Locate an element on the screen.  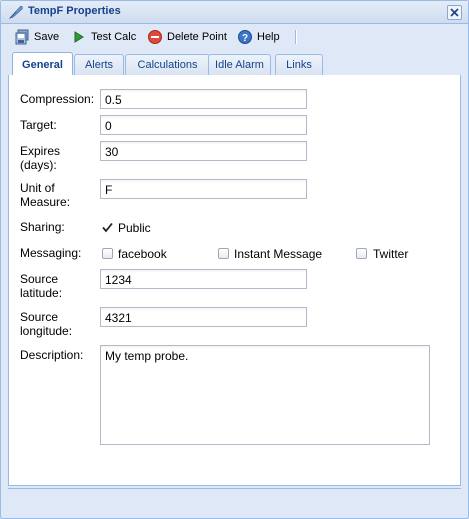
longitude-label: Source longitude: is located at coordinates (46, 324).